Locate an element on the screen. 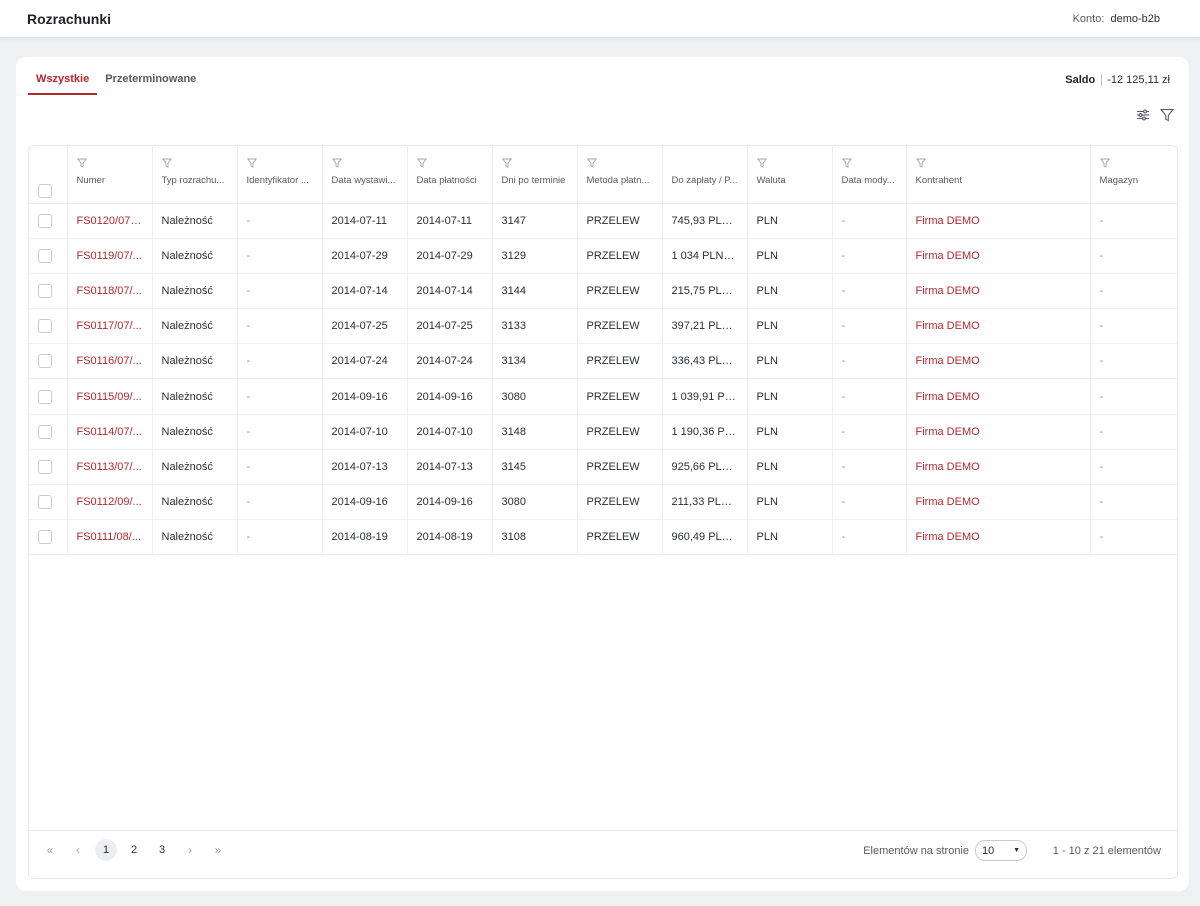 The image size is (1200, 906). filter-icon is located at coordinates (1167, 115).